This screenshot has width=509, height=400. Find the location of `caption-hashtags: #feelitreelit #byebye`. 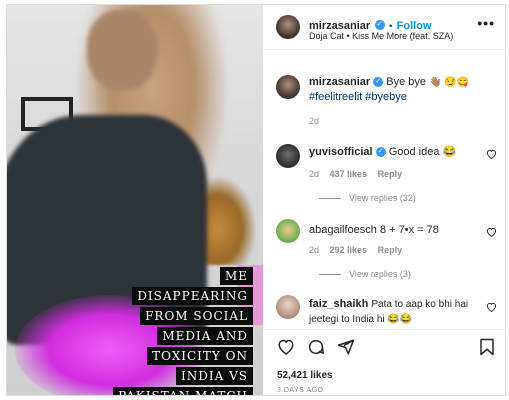

caption-hashtags: #feelitreelit #byebye is located at coordinates (358, 97).